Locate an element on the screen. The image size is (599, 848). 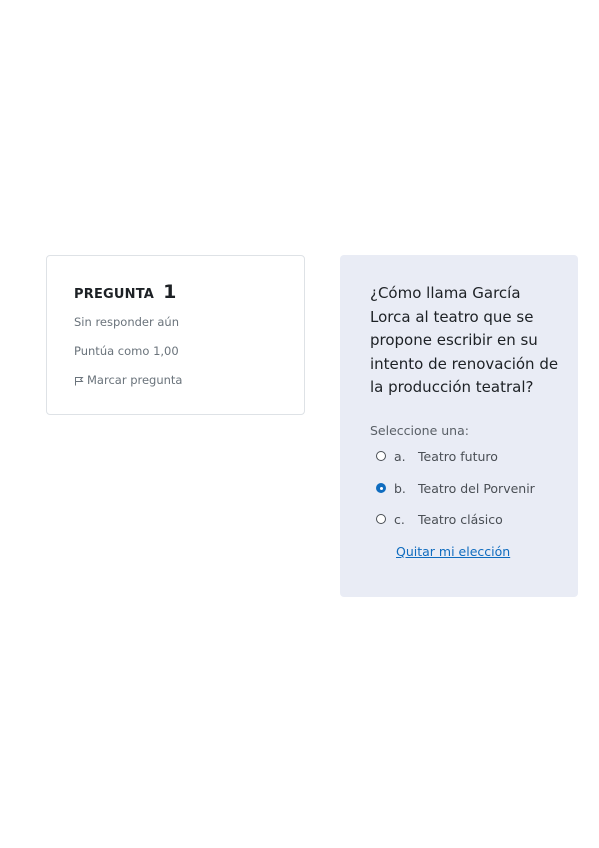
option-letter-a: a. is located at coordinates (400, 456).